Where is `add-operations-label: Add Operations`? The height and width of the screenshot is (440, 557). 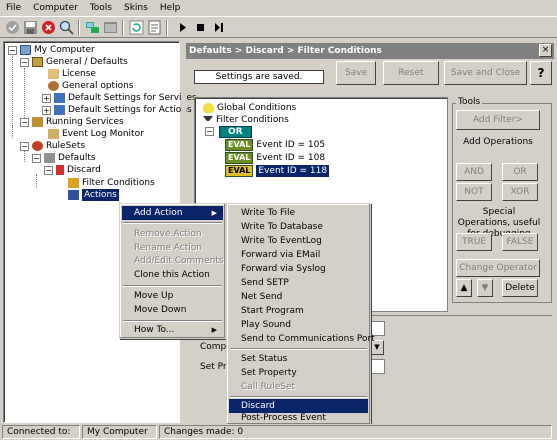
add-operations-label: Add Operations is located at coordinates (498, 142).